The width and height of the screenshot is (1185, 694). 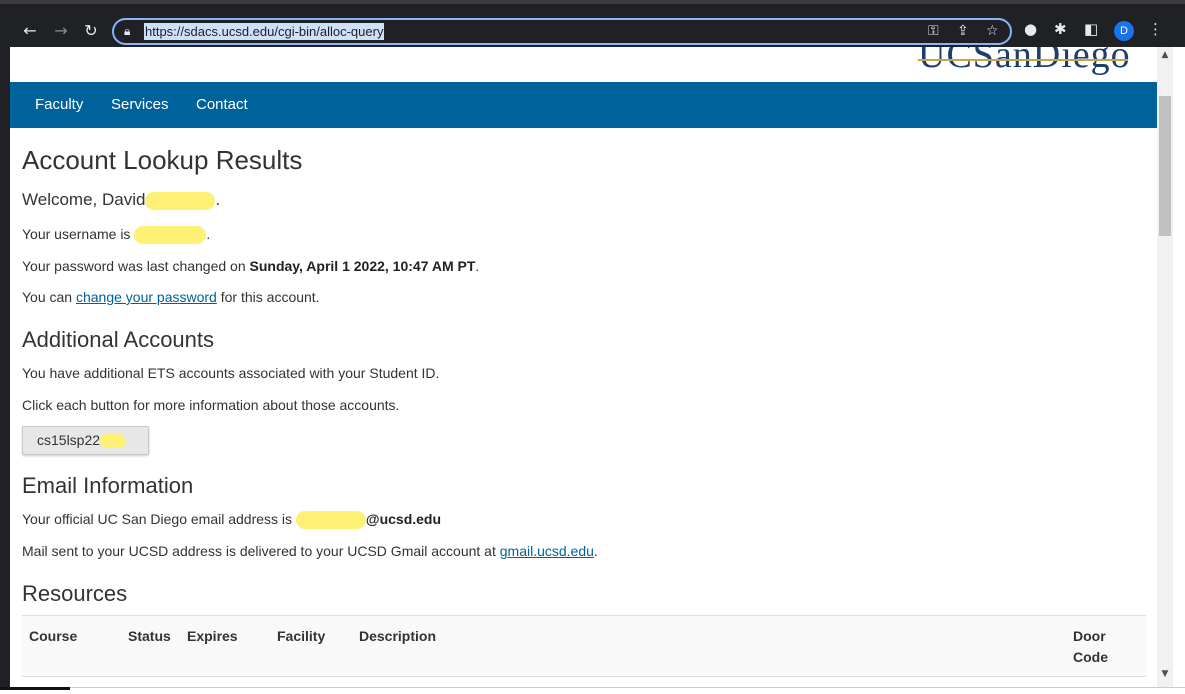 What do you see at coordinates (149, 636) in the screenshot?
I see `col-status: Status` at bounding box center [149, 636].